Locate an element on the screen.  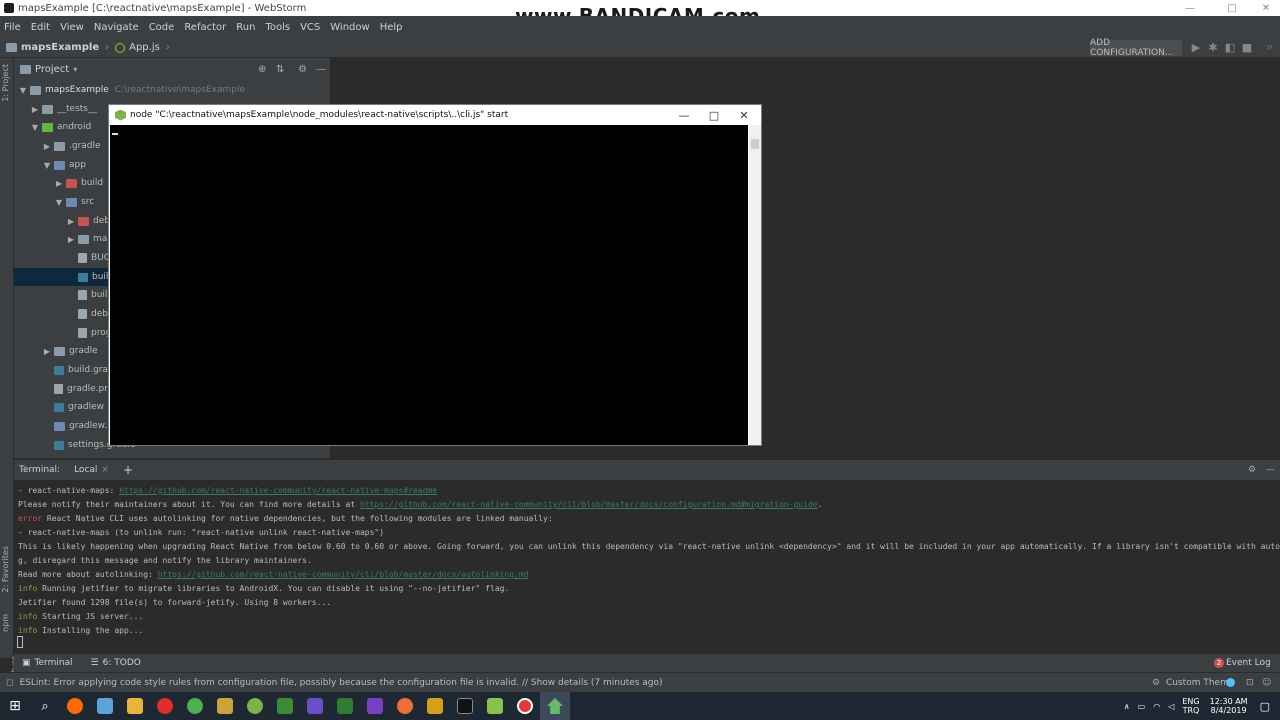
locate-icon: ⊕ is located at coordinates (262, 69).